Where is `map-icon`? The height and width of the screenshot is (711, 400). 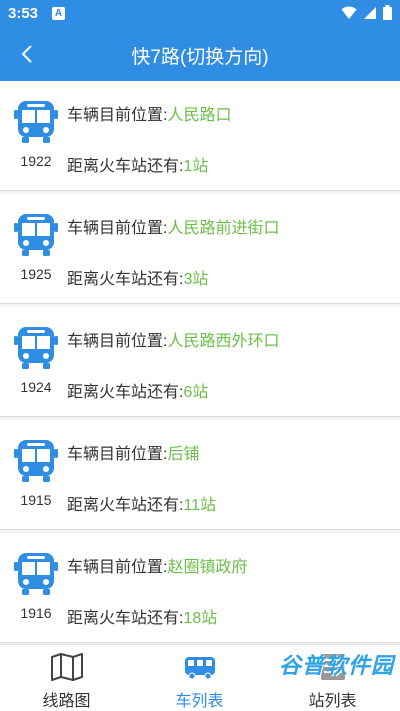
map-icon is located at coordinates (66, 667).